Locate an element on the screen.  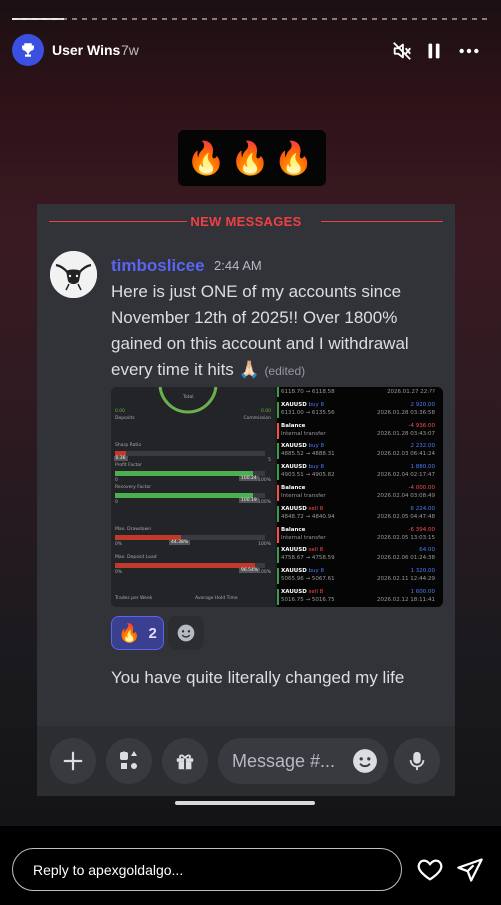
apps-button is located at coordinates (129, 761).